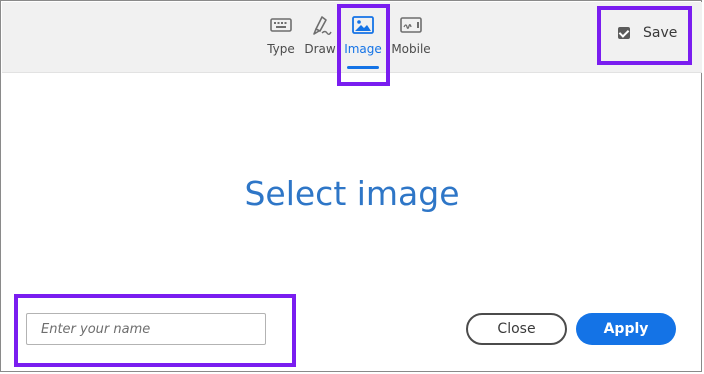  I want to click on tab-mobile-label: Mobile, so click(411, 49).